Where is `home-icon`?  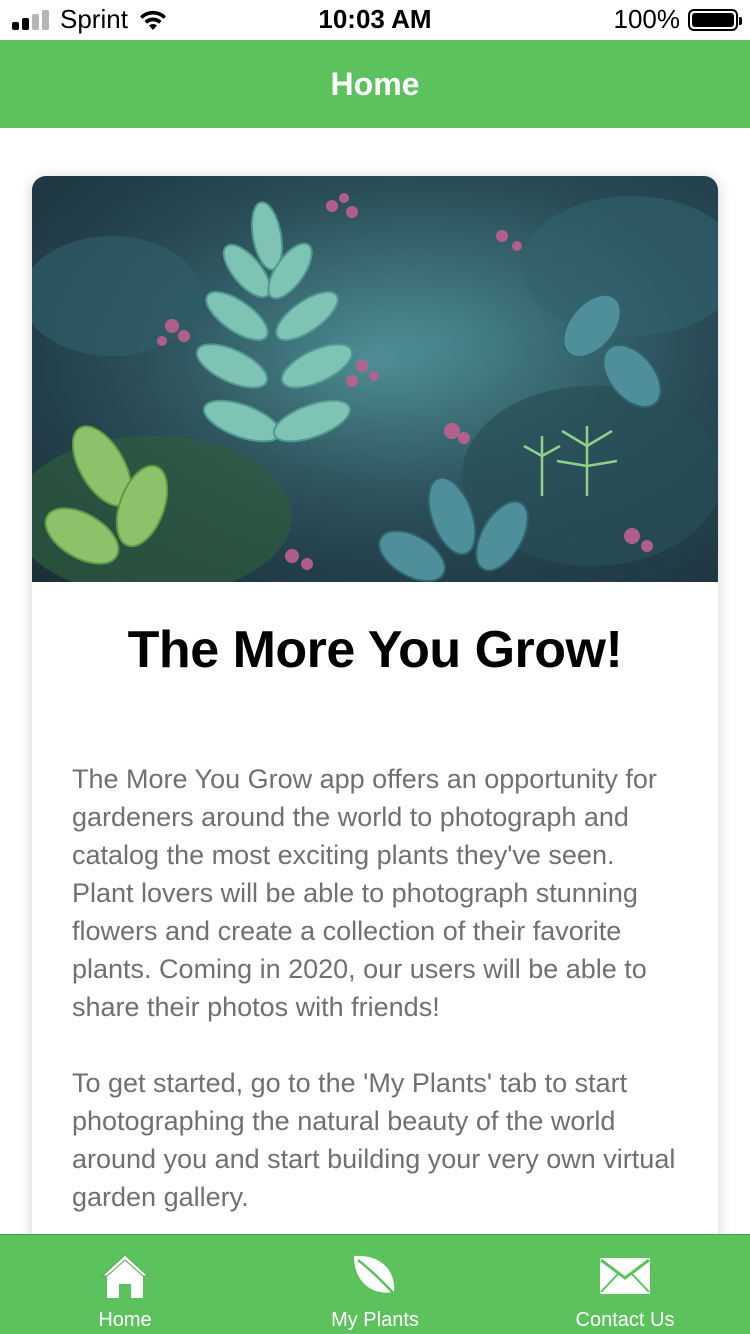 home-icon is located at coordinates (125, 1276).